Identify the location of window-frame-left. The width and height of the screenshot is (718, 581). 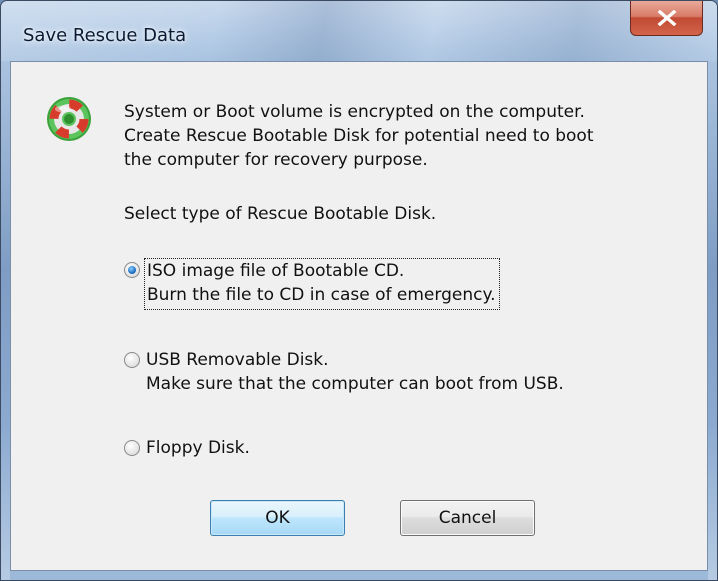
(5, 320).